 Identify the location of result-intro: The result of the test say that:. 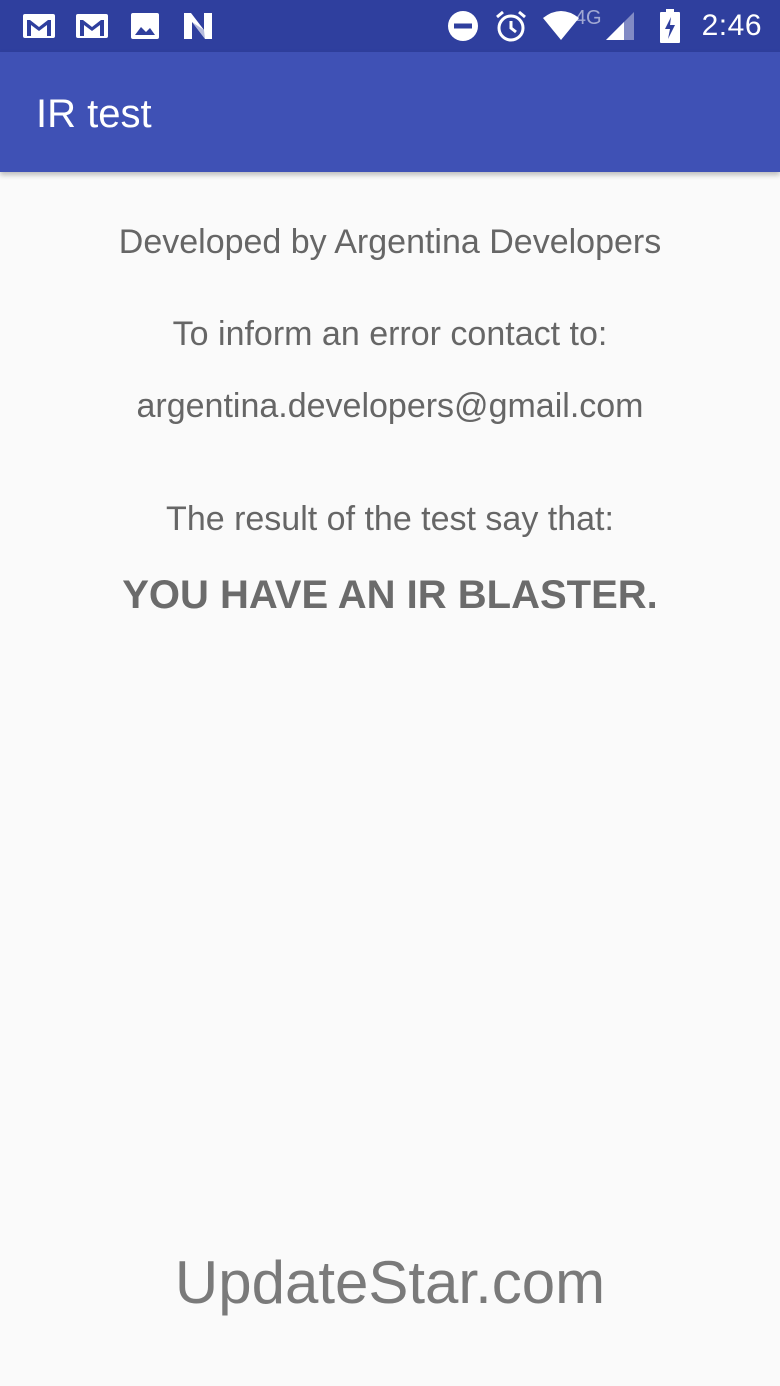
(390, 519).